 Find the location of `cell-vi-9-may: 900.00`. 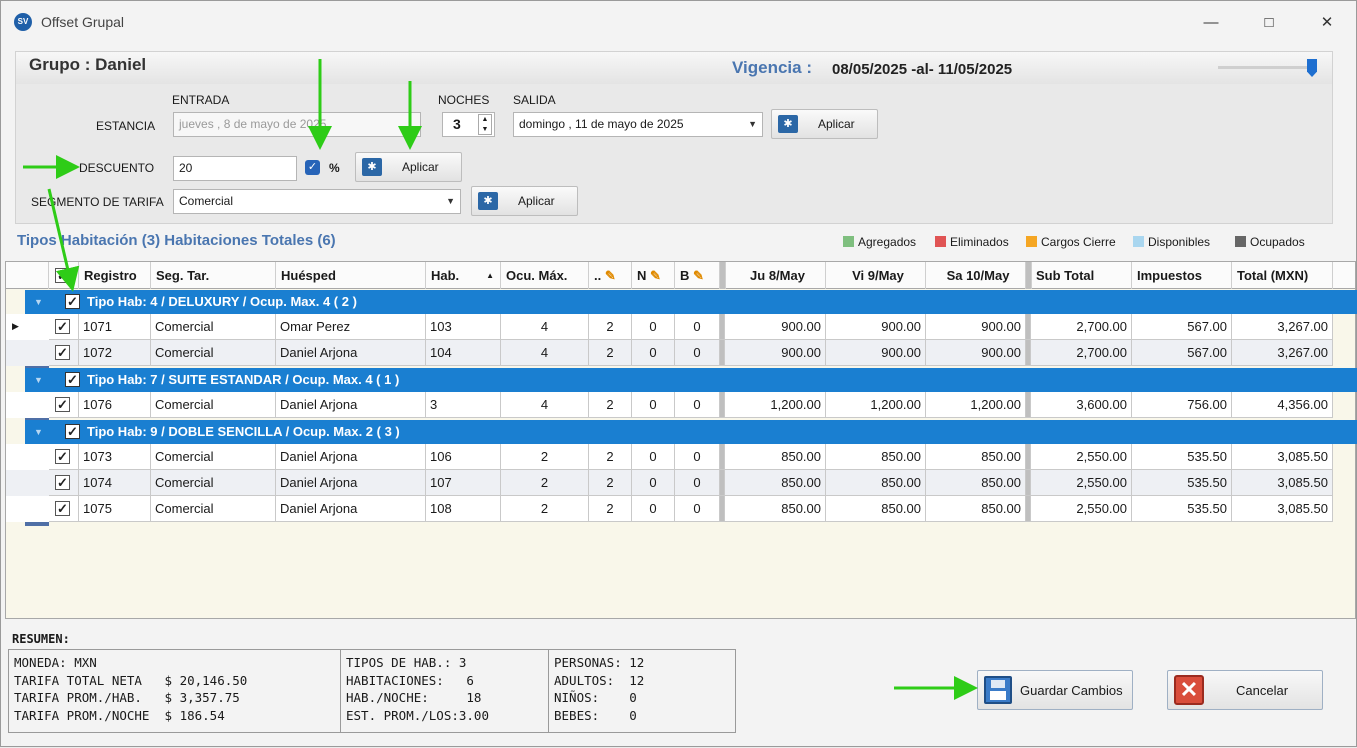

cell-vi-9-may: 900.00 is located at coordinates (876, 327).